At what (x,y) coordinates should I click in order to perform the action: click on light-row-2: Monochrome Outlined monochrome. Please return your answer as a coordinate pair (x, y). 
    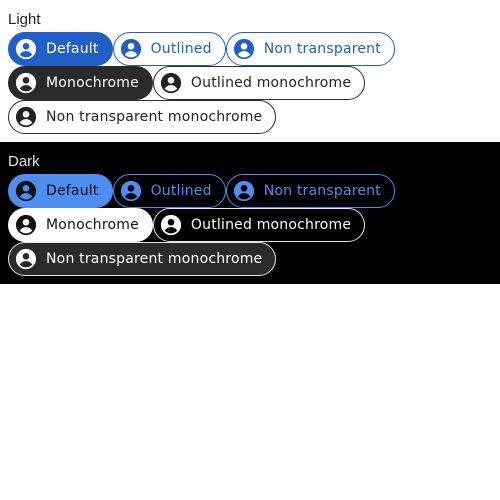
    Looking at the image, I should click on (250, 83).